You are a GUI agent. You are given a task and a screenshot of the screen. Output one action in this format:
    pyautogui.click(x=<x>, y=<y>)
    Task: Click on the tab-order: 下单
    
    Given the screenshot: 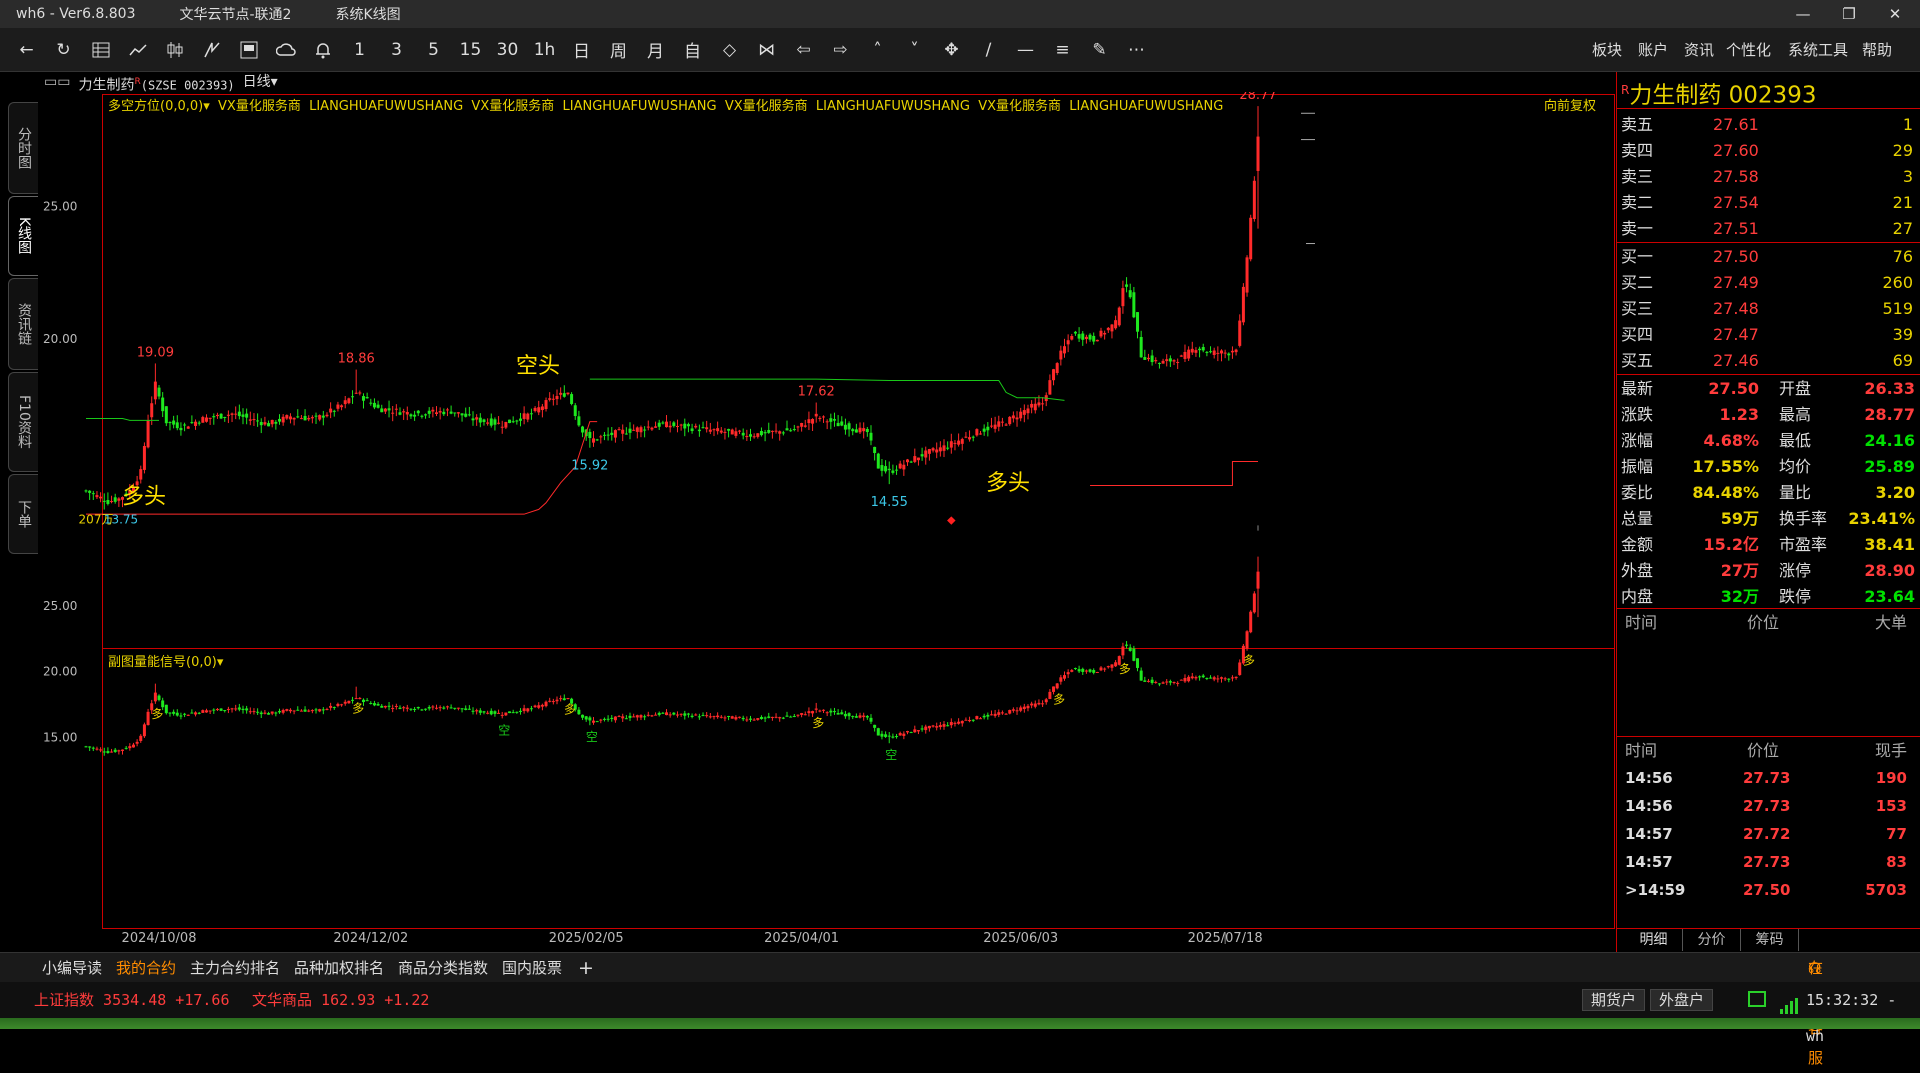 What is the action you would take?
    pyautogui.click(x=23, y=514)
    